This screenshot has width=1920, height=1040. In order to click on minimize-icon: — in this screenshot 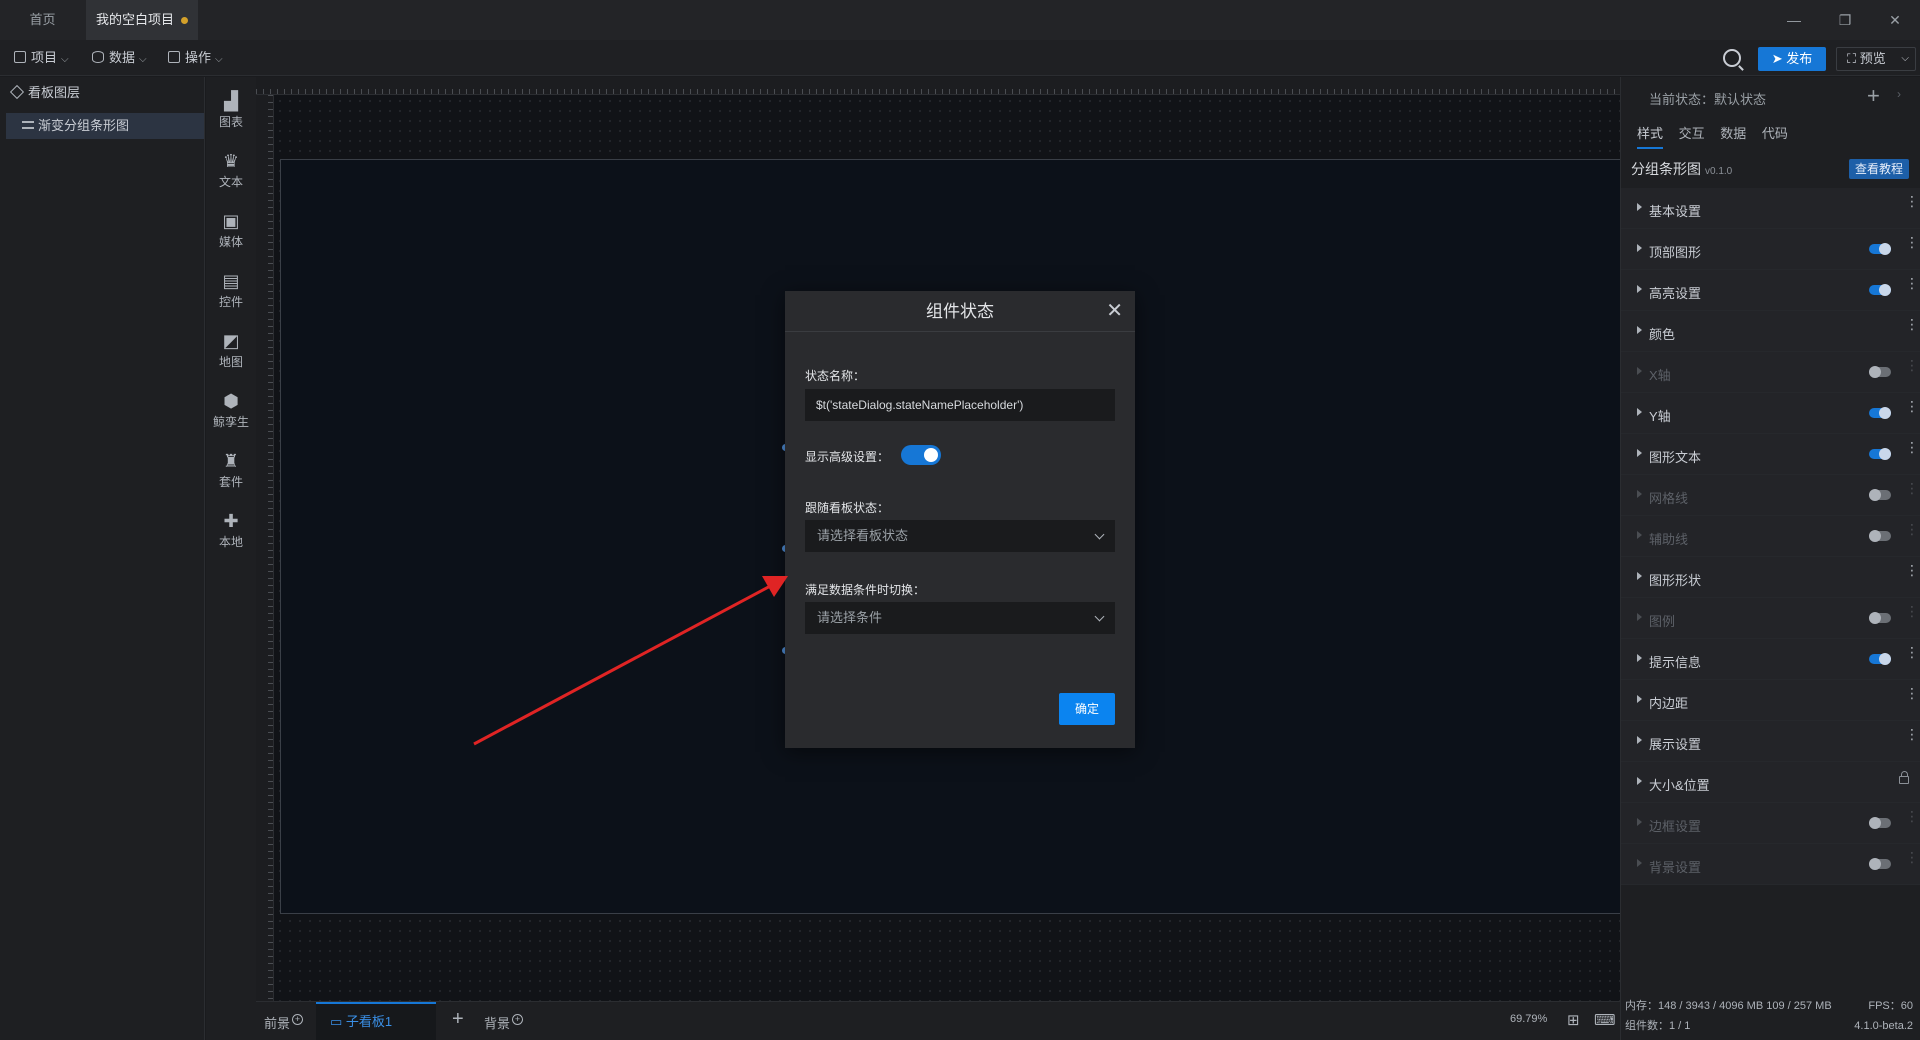, I will do `click(1794, 20)`.